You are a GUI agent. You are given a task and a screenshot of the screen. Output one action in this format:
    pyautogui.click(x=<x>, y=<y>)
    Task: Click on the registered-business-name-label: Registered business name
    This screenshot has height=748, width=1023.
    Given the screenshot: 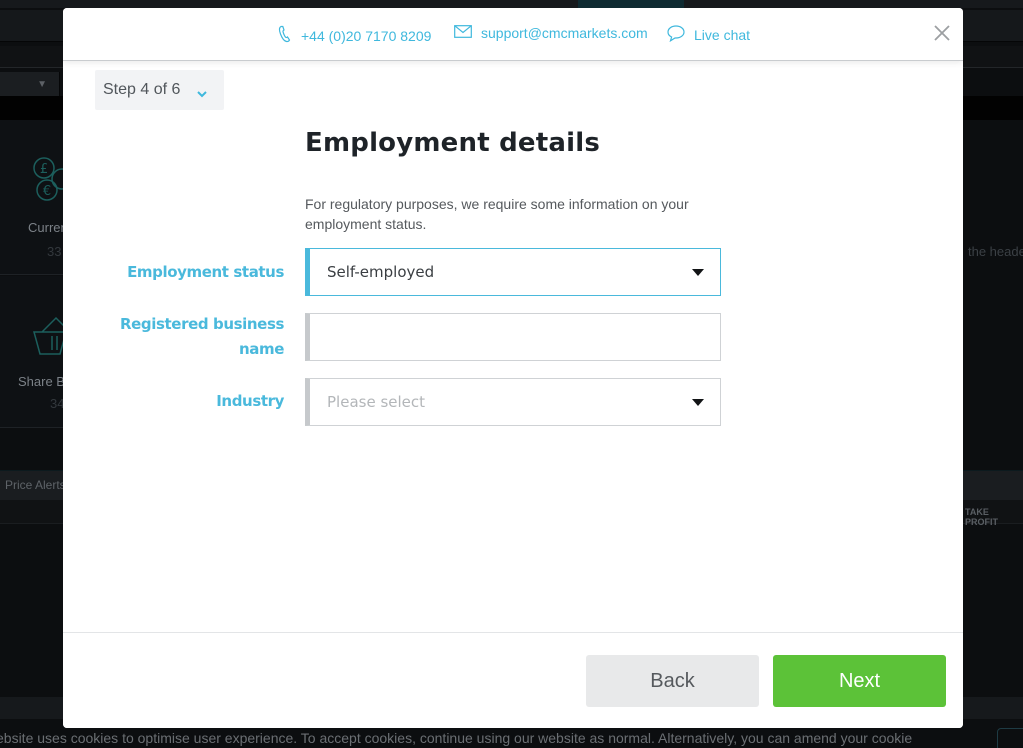 What is the action you would take?
    pyautogui.click(x=202, y=336)
    